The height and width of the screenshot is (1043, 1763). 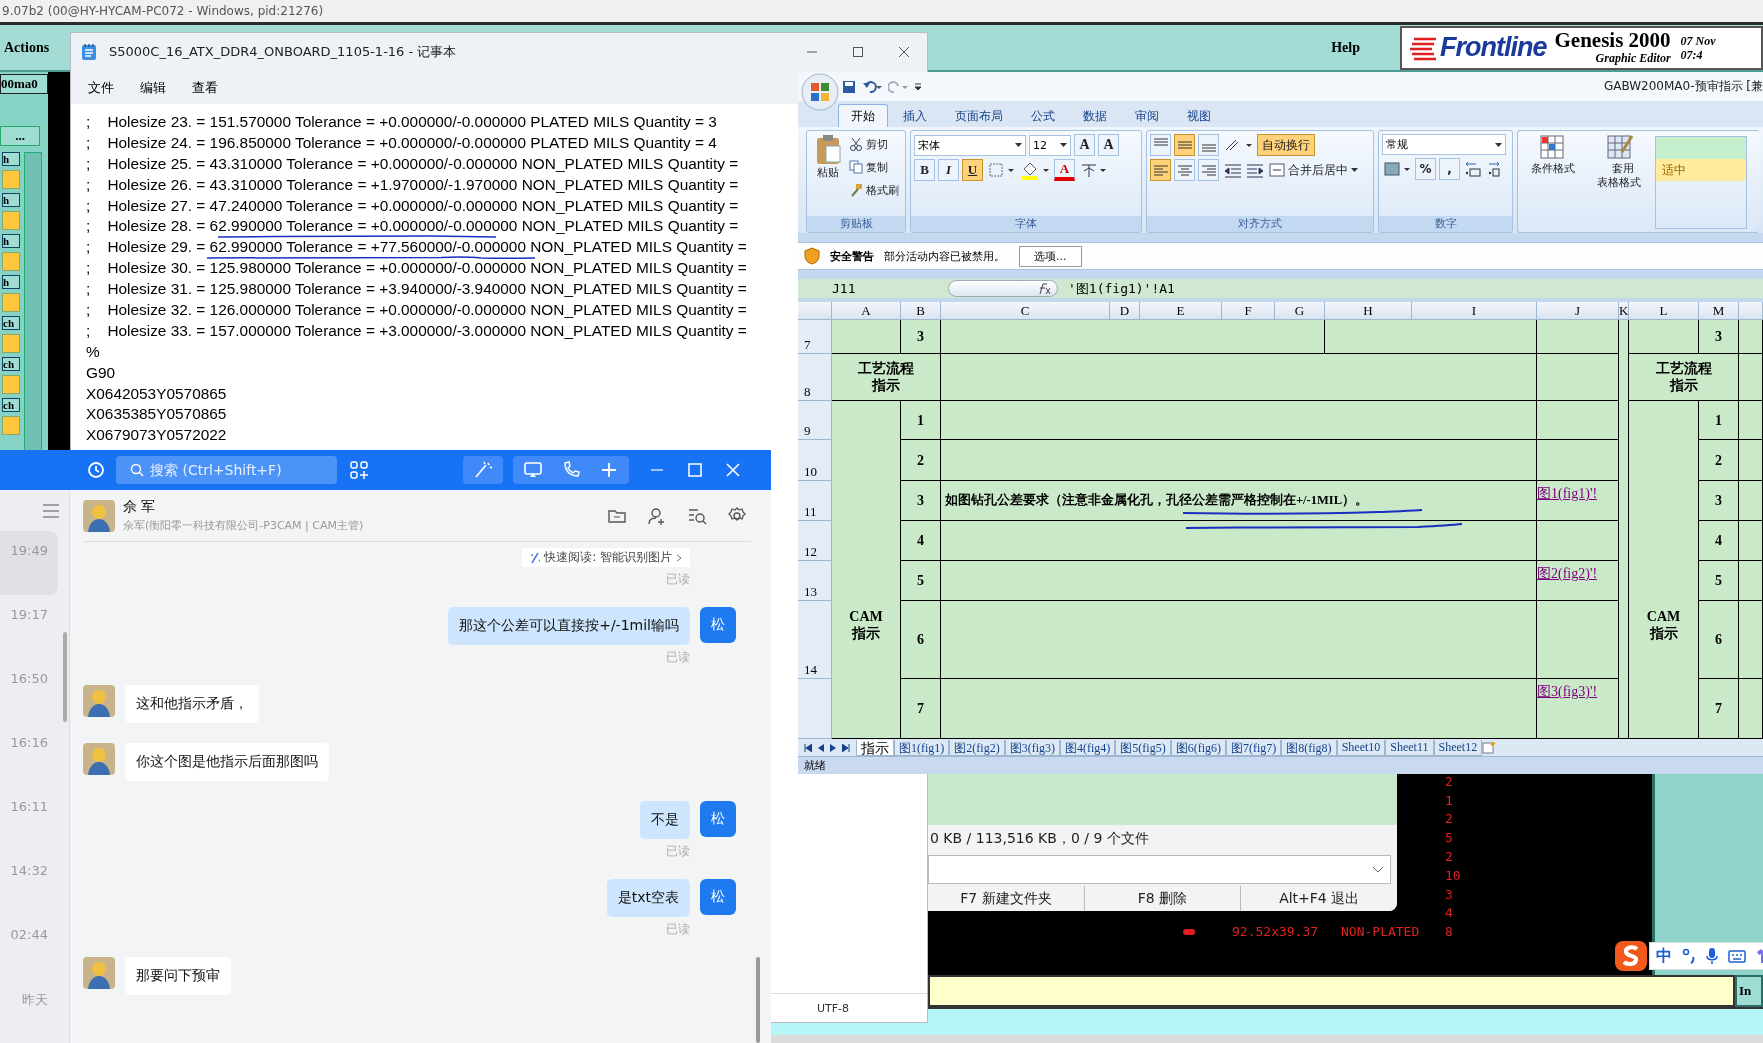 I want to click on paste-button: 粘贴, so click(x=828, y=173).